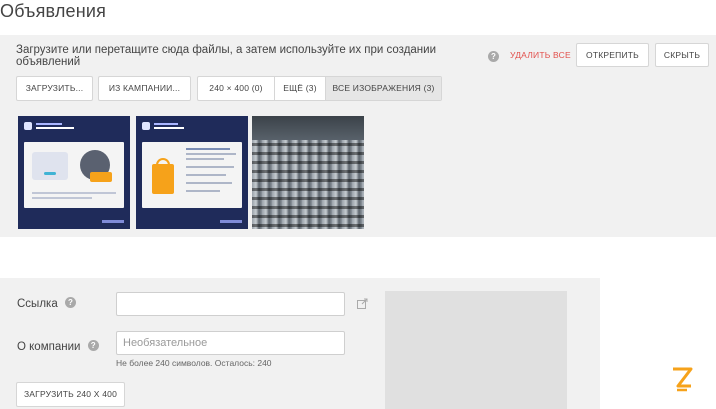 This screenshot has width=716, height=409. What do you see at coordinates (194, 363) in the screenshot?
I see `char-counter: Не более 240 символов. Осталось: 240` at bounding box center [194, 363].